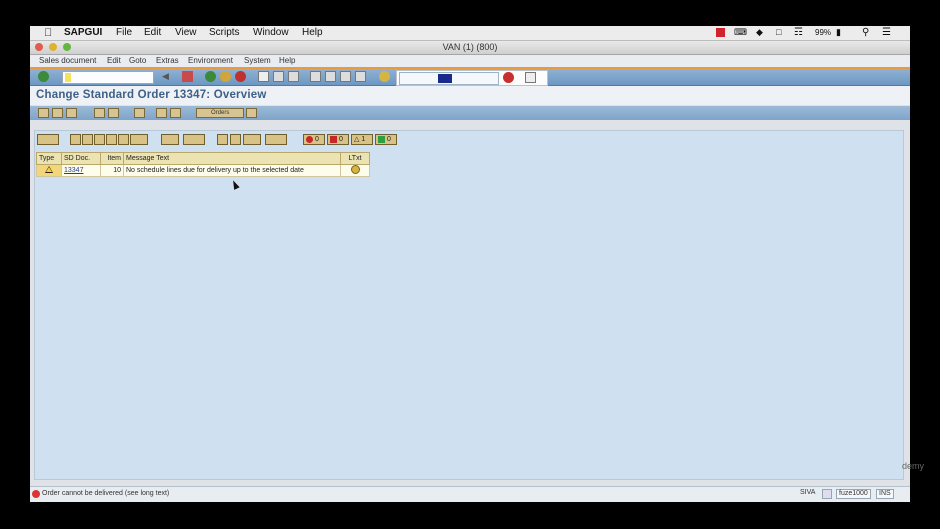 The image size is (940, 529). Describe the element at coordinates (759, 32) in the screenshot. I see `binoculars-icon: ◆` at that location.